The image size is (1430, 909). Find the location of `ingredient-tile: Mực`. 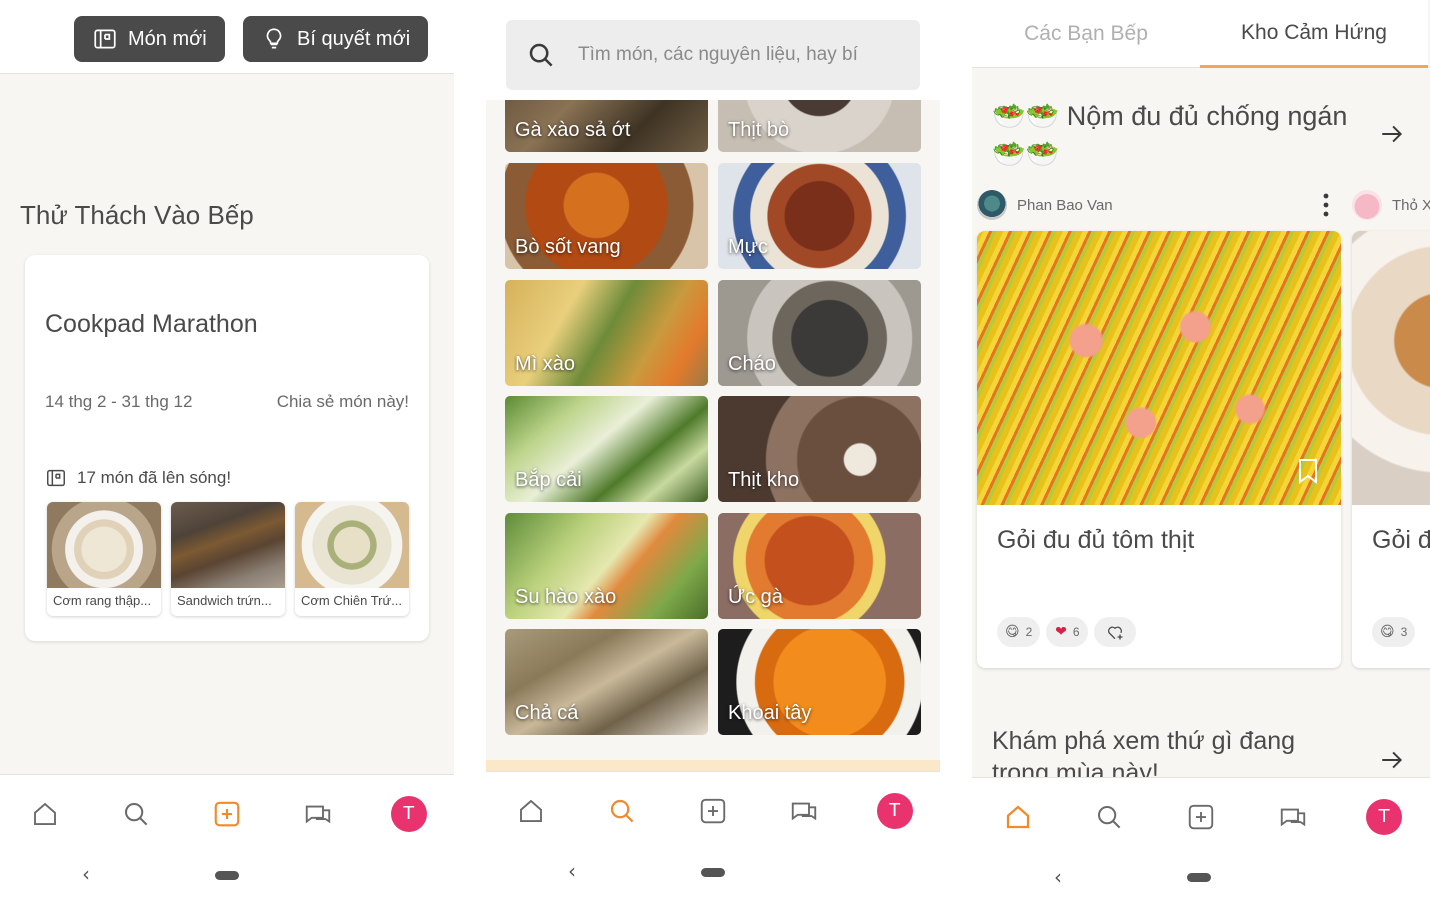

ingredient-tile: Mực is located at coordinates (819, 216).